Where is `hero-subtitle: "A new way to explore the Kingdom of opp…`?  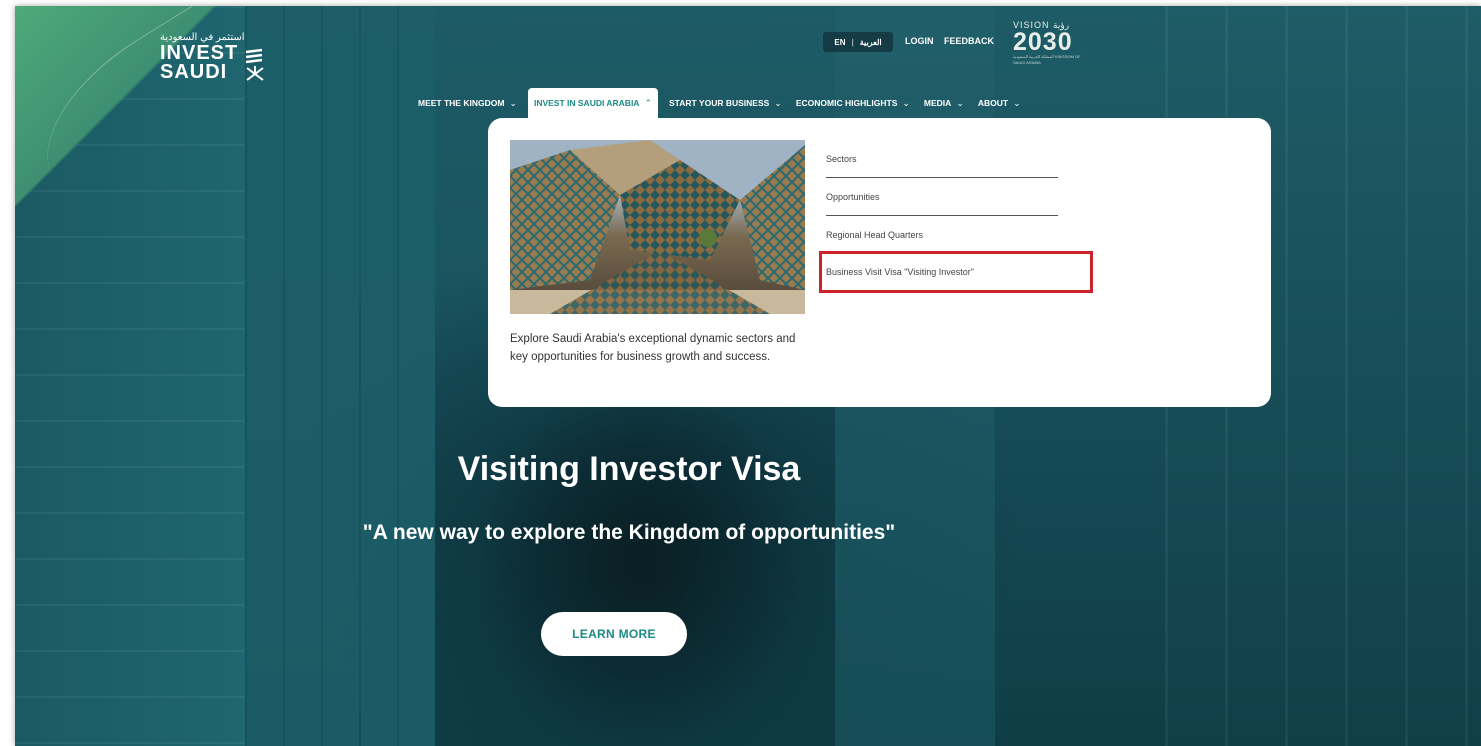
hero-subtitle: "A new way to explore the Kingdom of opp… is located at coordinates (629, 532).